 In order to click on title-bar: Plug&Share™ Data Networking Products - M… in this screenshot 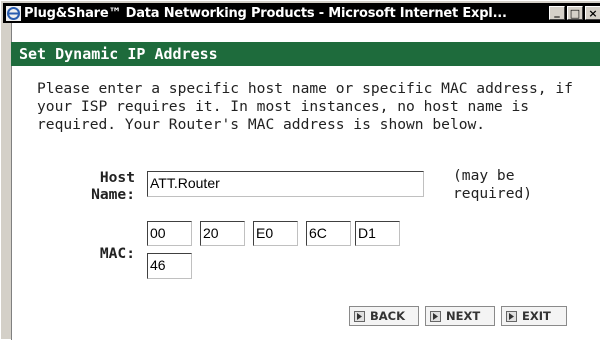, I will do `click(301, 13)`.